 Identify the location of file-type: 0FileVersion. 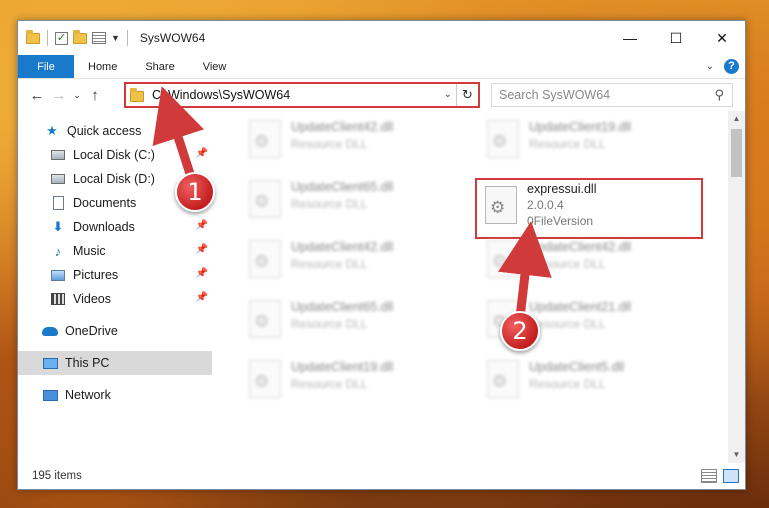
(560, 221).